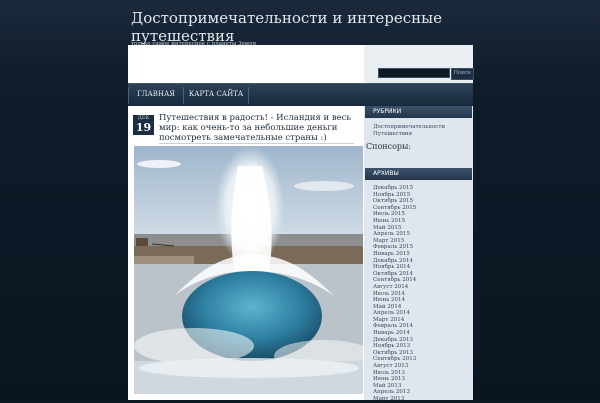 Image resolution: width=600 pixels, height=403 pixels. I want to click on category-link: Достопримечательности, so click(409, 127).